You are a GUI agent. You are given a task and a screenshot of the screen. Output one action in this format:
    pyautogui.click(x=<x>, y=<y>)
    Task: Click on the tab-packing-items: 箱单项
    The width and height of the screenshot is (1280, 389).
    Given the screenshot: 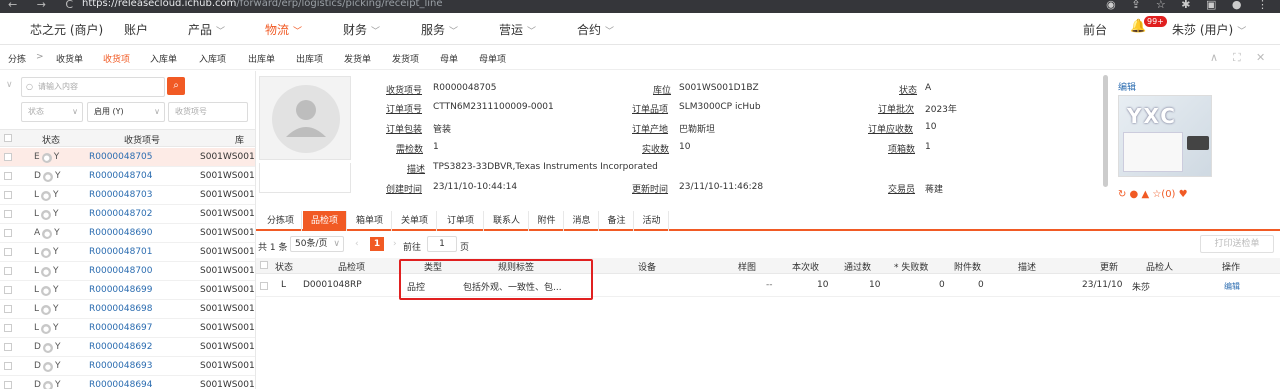 What is the action you would take?
    pyautogui.click(x=370, y=221)
    